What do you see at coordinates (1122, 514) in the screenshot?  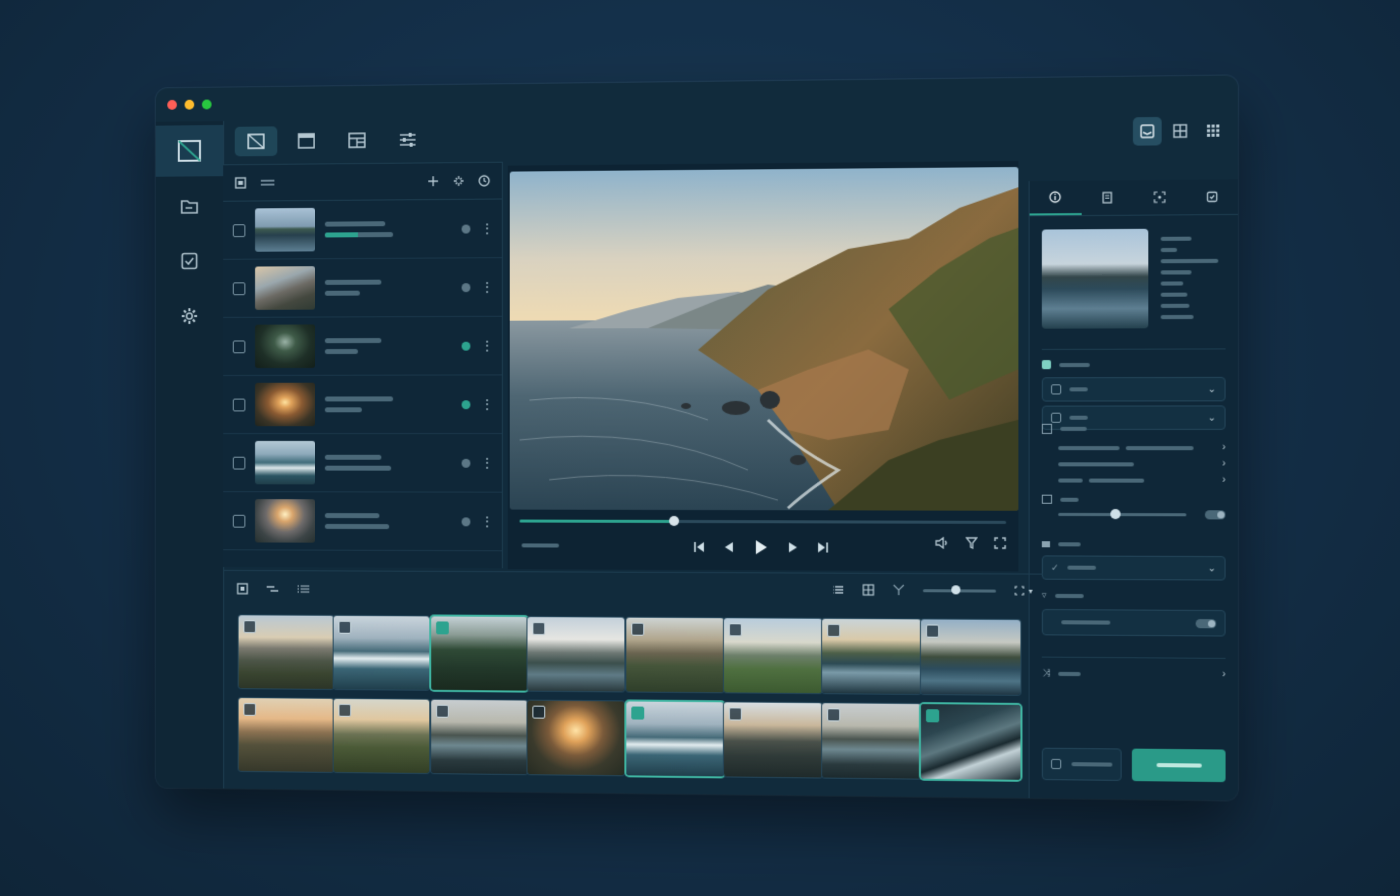 I see `inspector-slider` at bounding box center [1122, 514].